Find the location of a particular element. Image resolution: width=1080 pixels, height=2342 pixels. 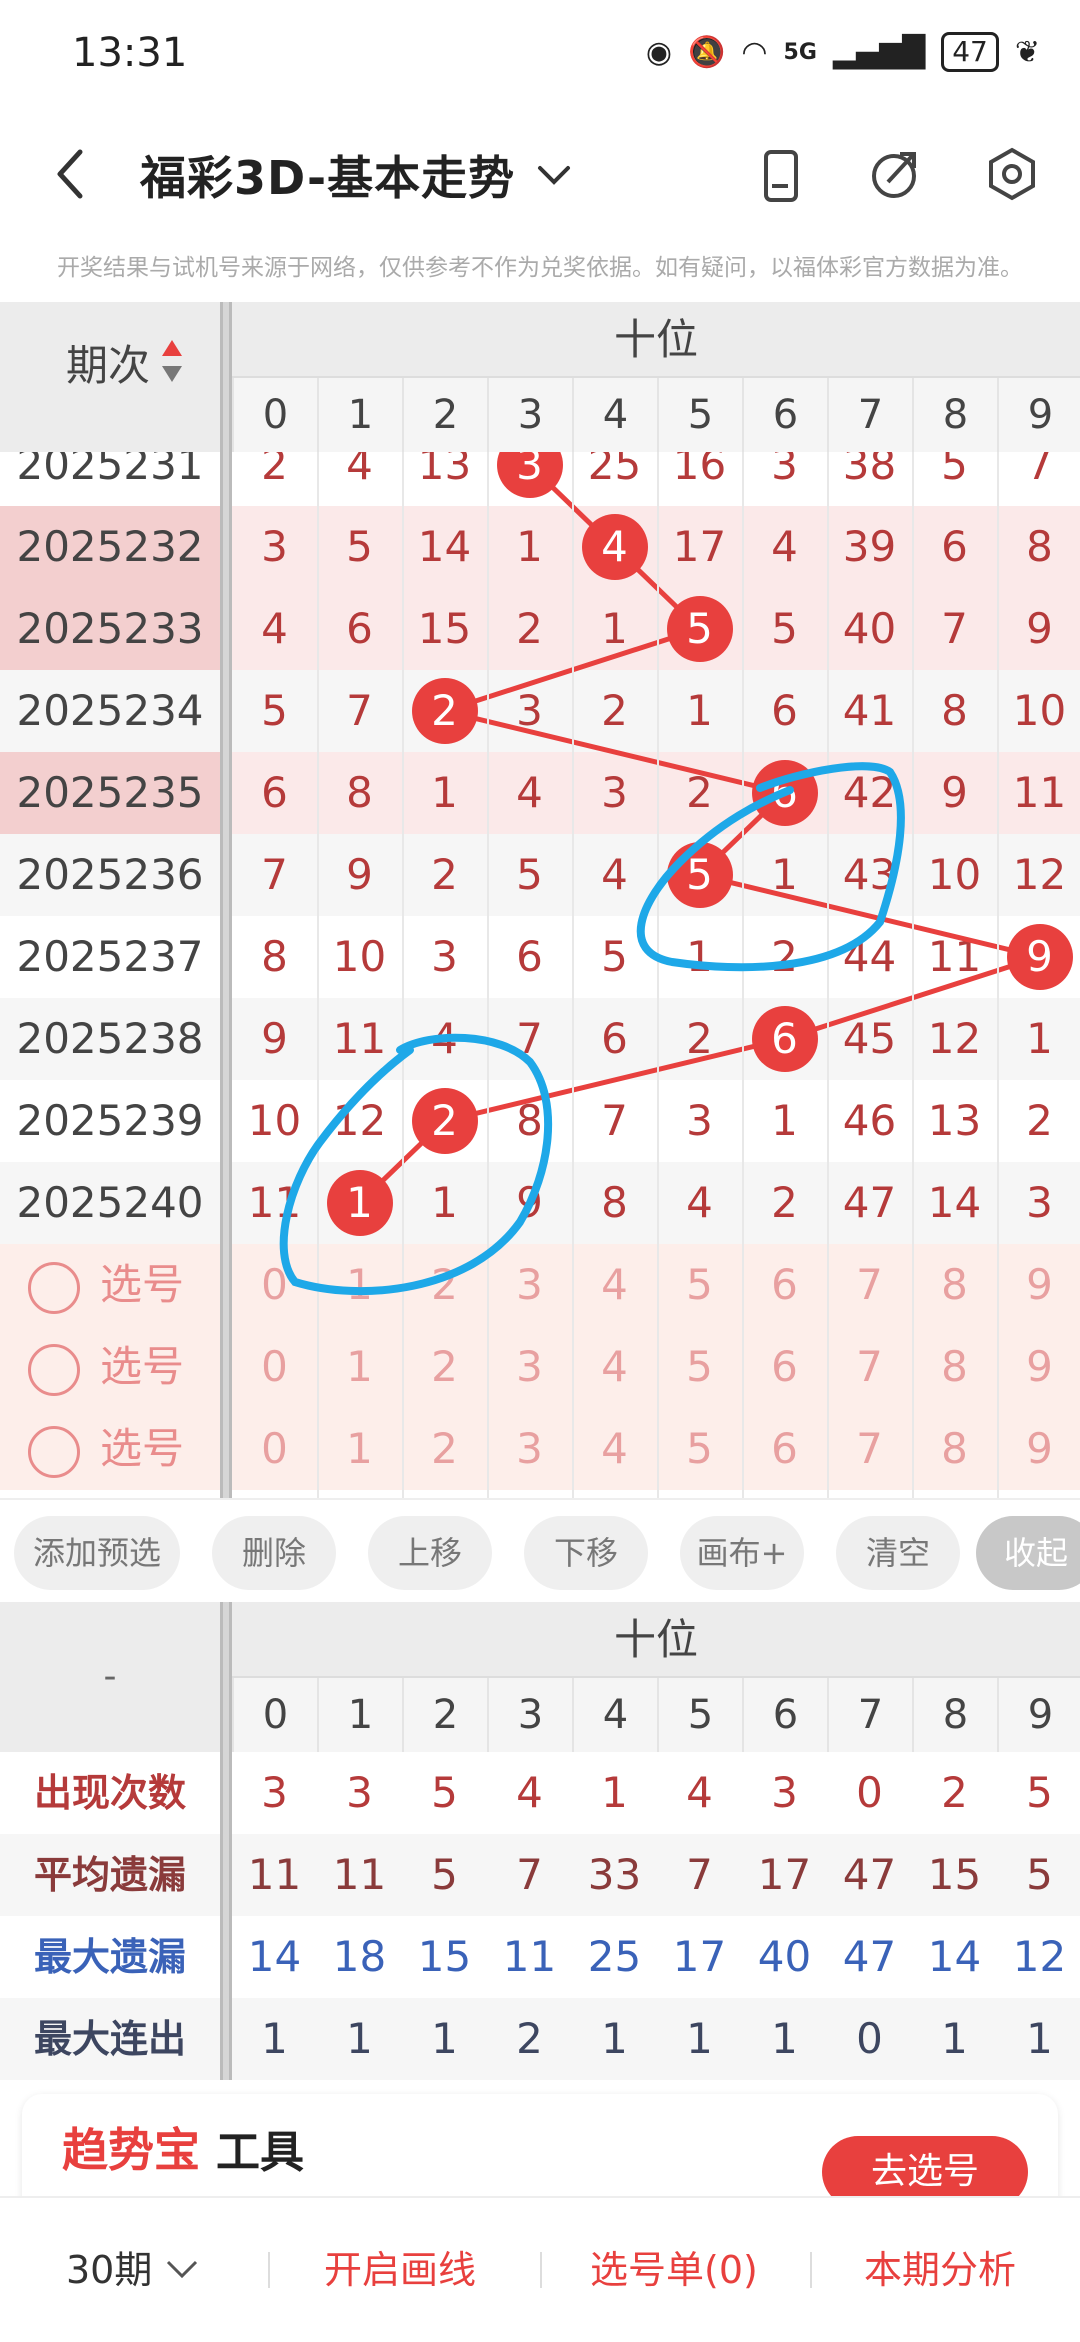

stats-position-header: 十位 is located at coordinates (656, 1640).